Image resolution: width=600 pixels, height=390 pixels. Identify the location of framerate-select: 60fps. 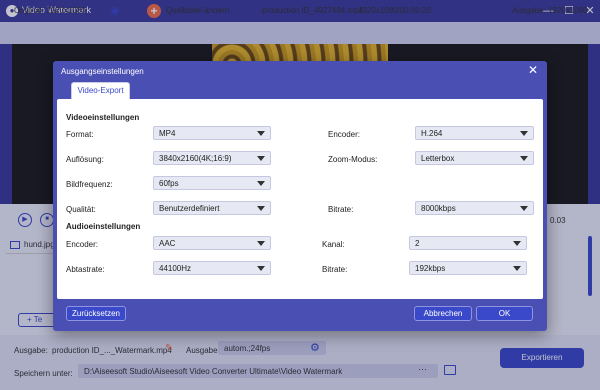
(212, 183).